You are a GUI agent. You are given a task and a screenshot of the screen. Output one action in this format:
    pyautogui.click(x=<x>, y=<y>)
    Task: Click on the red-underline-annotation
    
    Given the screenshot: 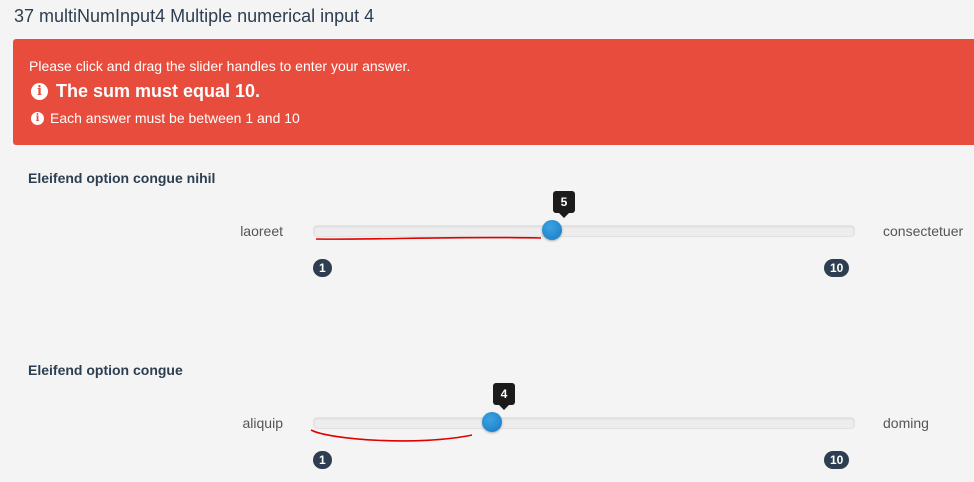 What is the action you would take?
    pyautogui.click(x=391, y=435)
    